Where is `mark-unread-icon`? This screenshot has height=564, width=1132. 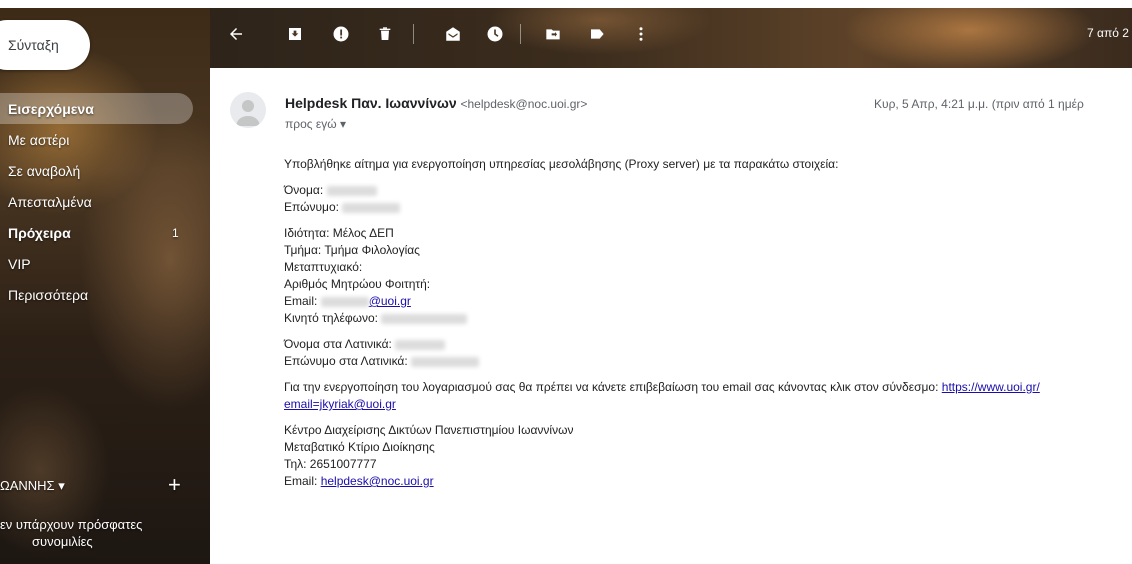
mark-unread-icon is located at coordinates (453, 34).